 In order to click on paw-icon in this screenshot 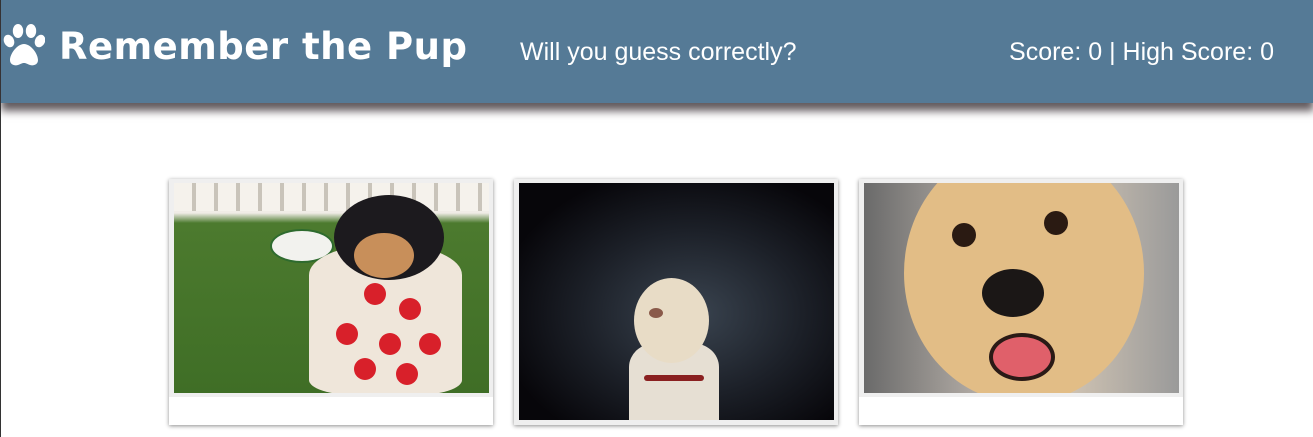, I will do `click(24, 45)`.